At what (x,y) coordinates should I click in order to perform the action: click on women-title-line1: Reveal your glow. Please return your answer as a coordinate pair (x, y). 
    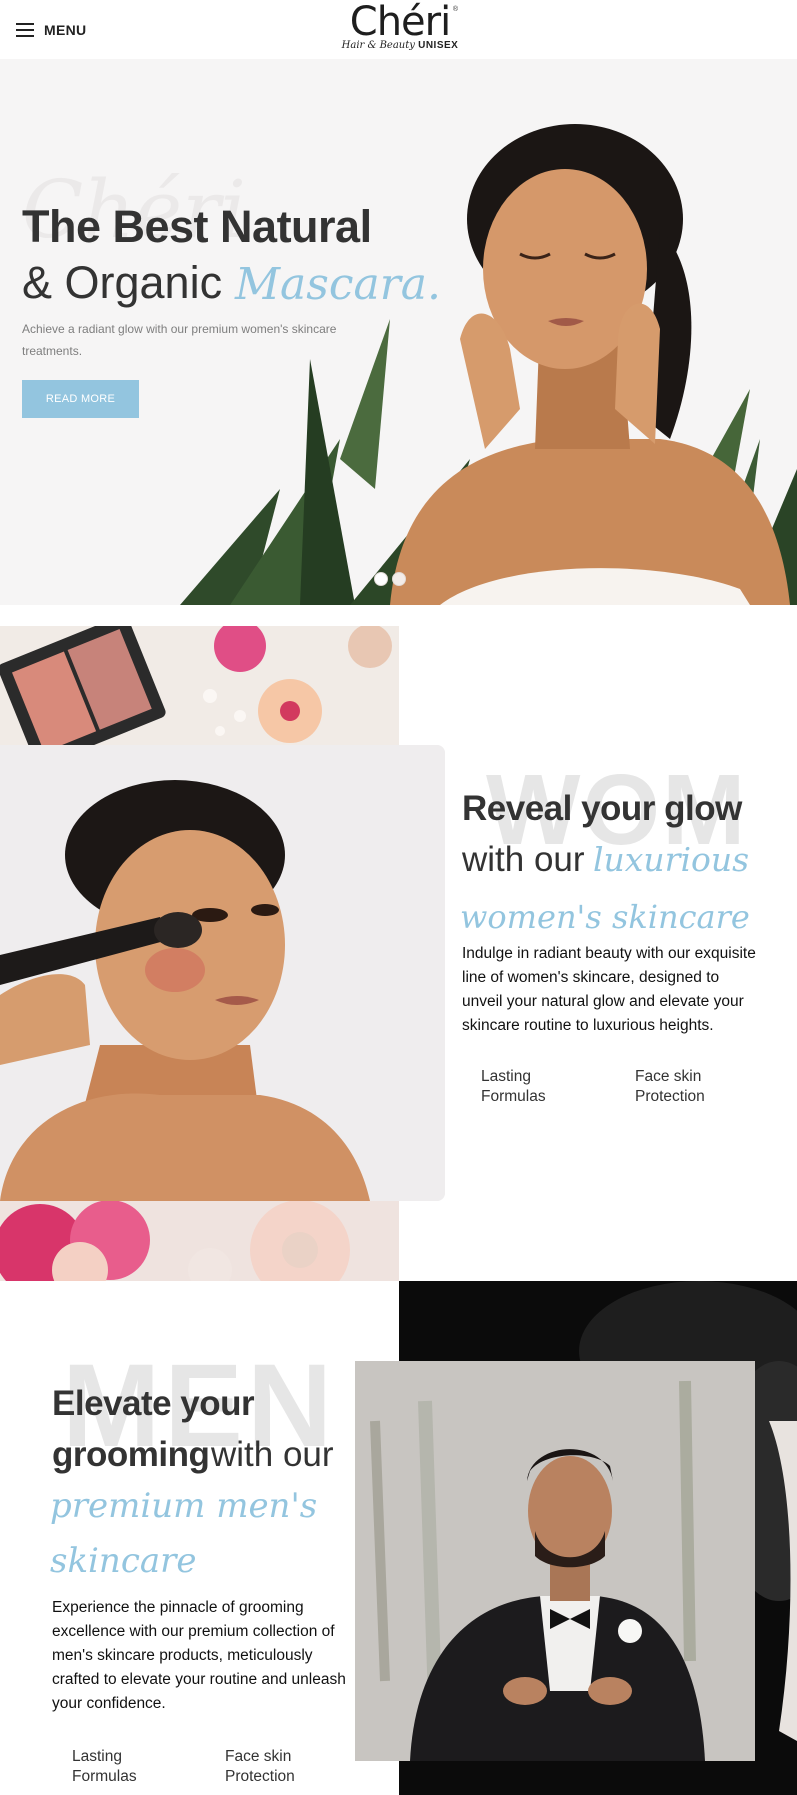
    Looking at the image, I should click on (602, 808).